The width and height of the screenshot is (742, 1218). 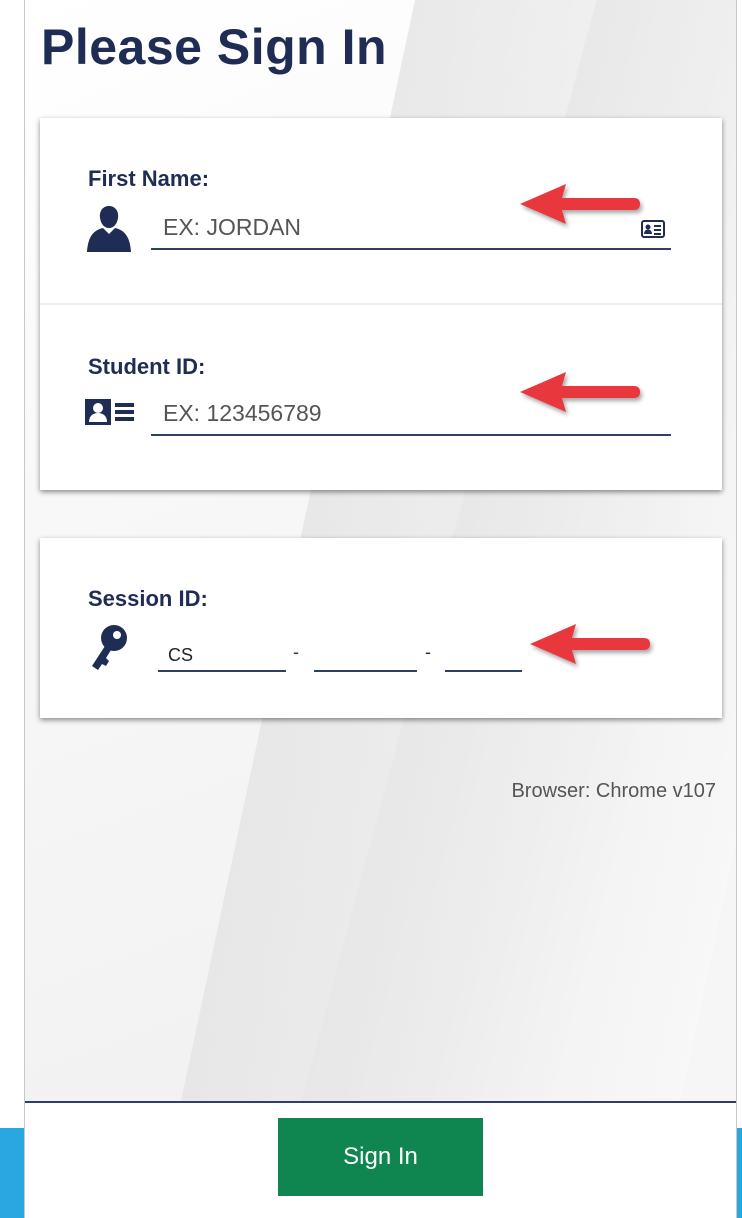 What do you see at coordinates (222, 656) in the screenshot?
I see `session-id-part1-input` at bounding box center [222, 656].